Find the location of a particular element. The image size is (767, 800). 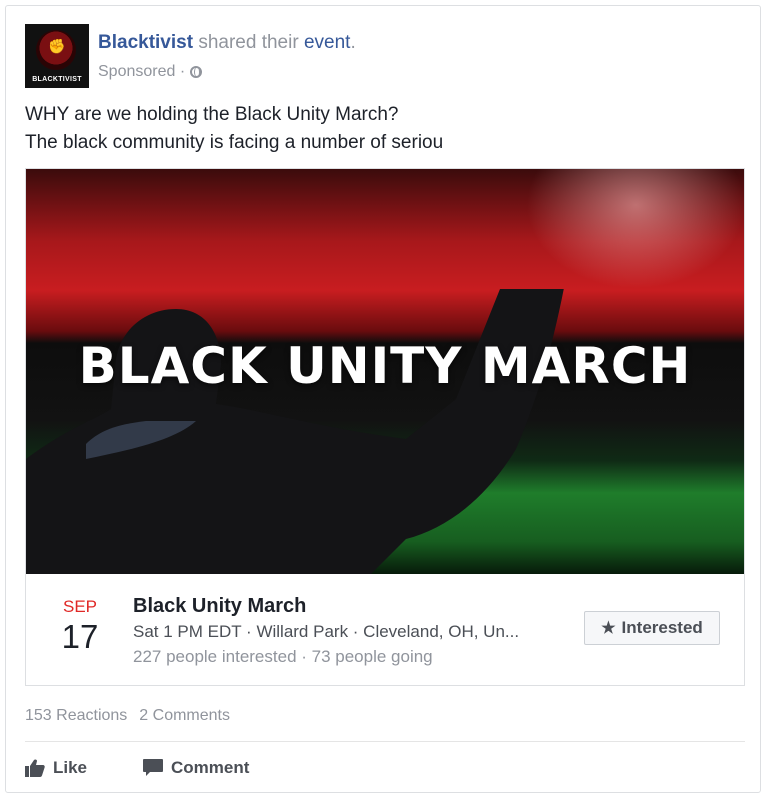

like-label: Like is located at coordinates (70, 767).